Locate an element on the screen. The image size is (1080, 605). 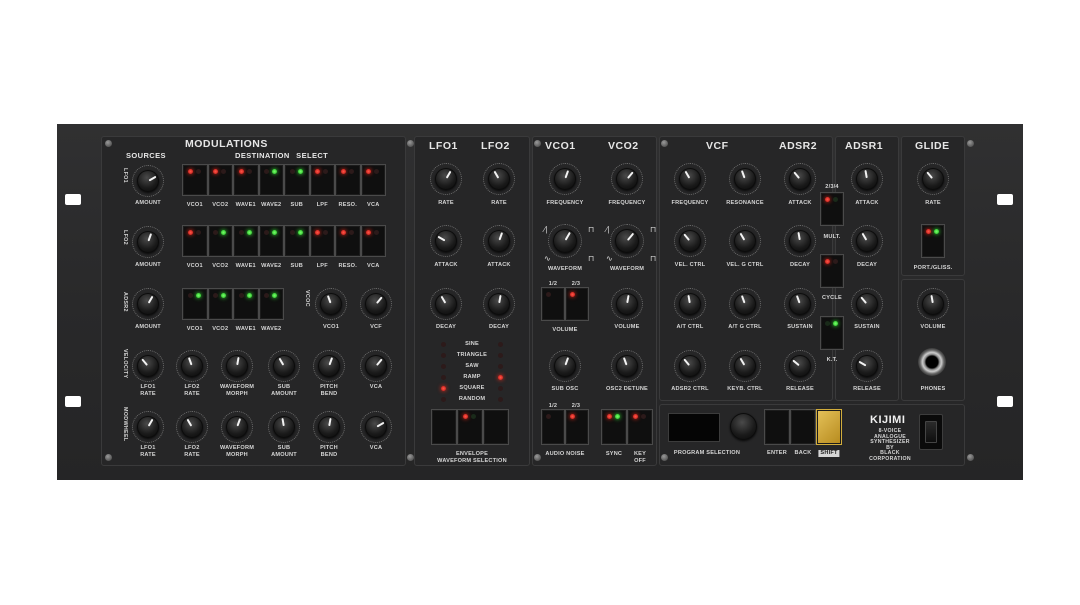
adsr1-decay-knob is located at coordinates (867, 241).